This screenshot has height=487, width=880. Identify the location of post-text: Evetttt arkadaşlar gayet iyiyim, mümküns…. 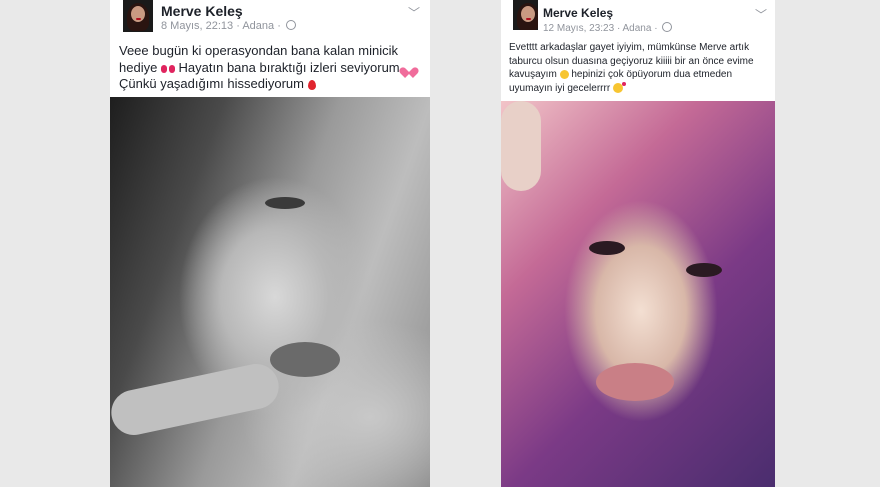
(631, 68).